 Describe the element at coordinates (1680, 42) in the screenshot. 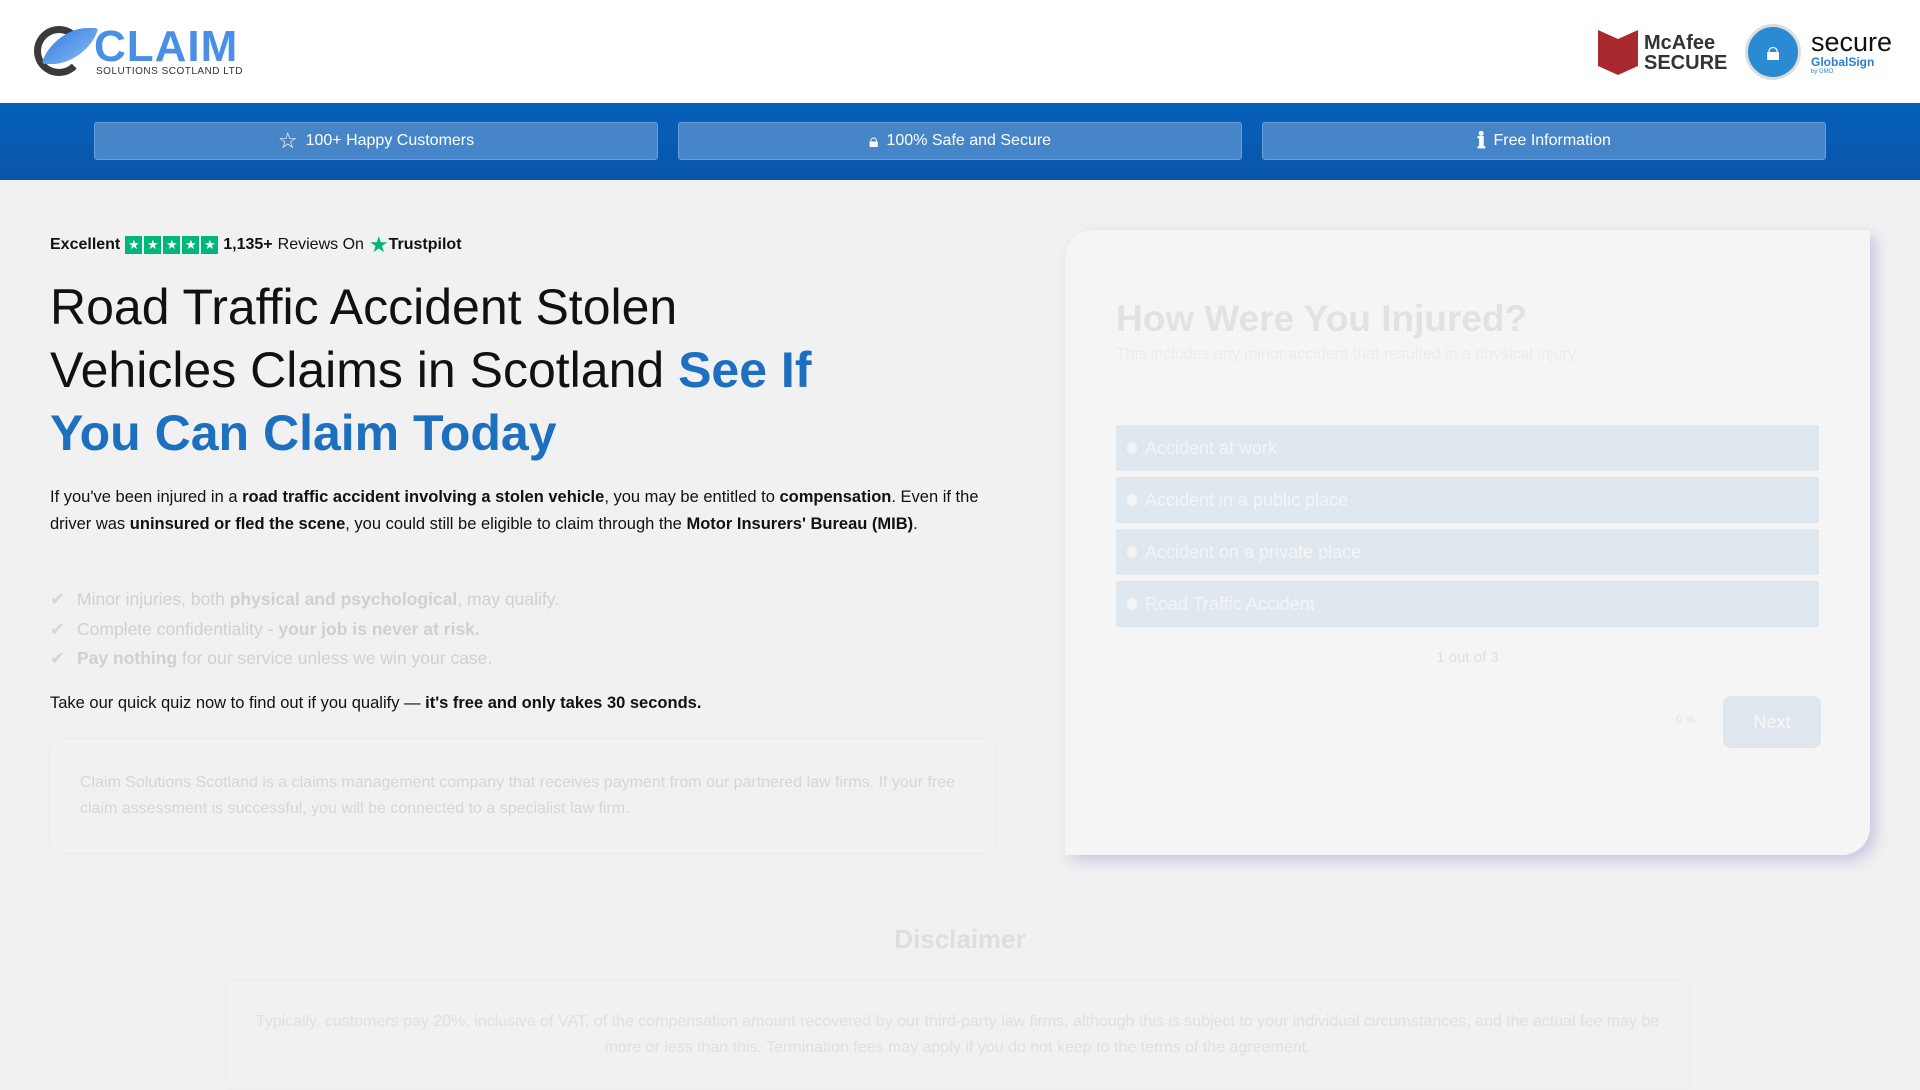

I see `mcafee-line1: McAfee` at that location.